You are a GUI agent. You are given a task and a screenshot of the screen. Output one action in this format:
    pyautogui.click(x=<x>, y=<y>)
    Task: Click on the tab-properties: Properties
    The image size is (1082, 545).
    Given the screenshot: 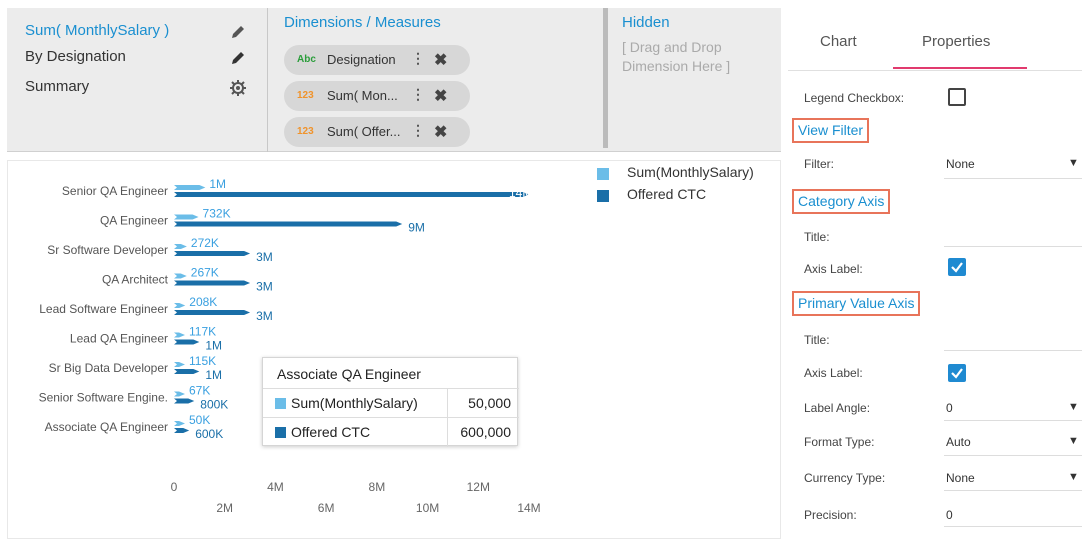 What is the action you would take?
    pyautogui.click(x=956, y=41)
    